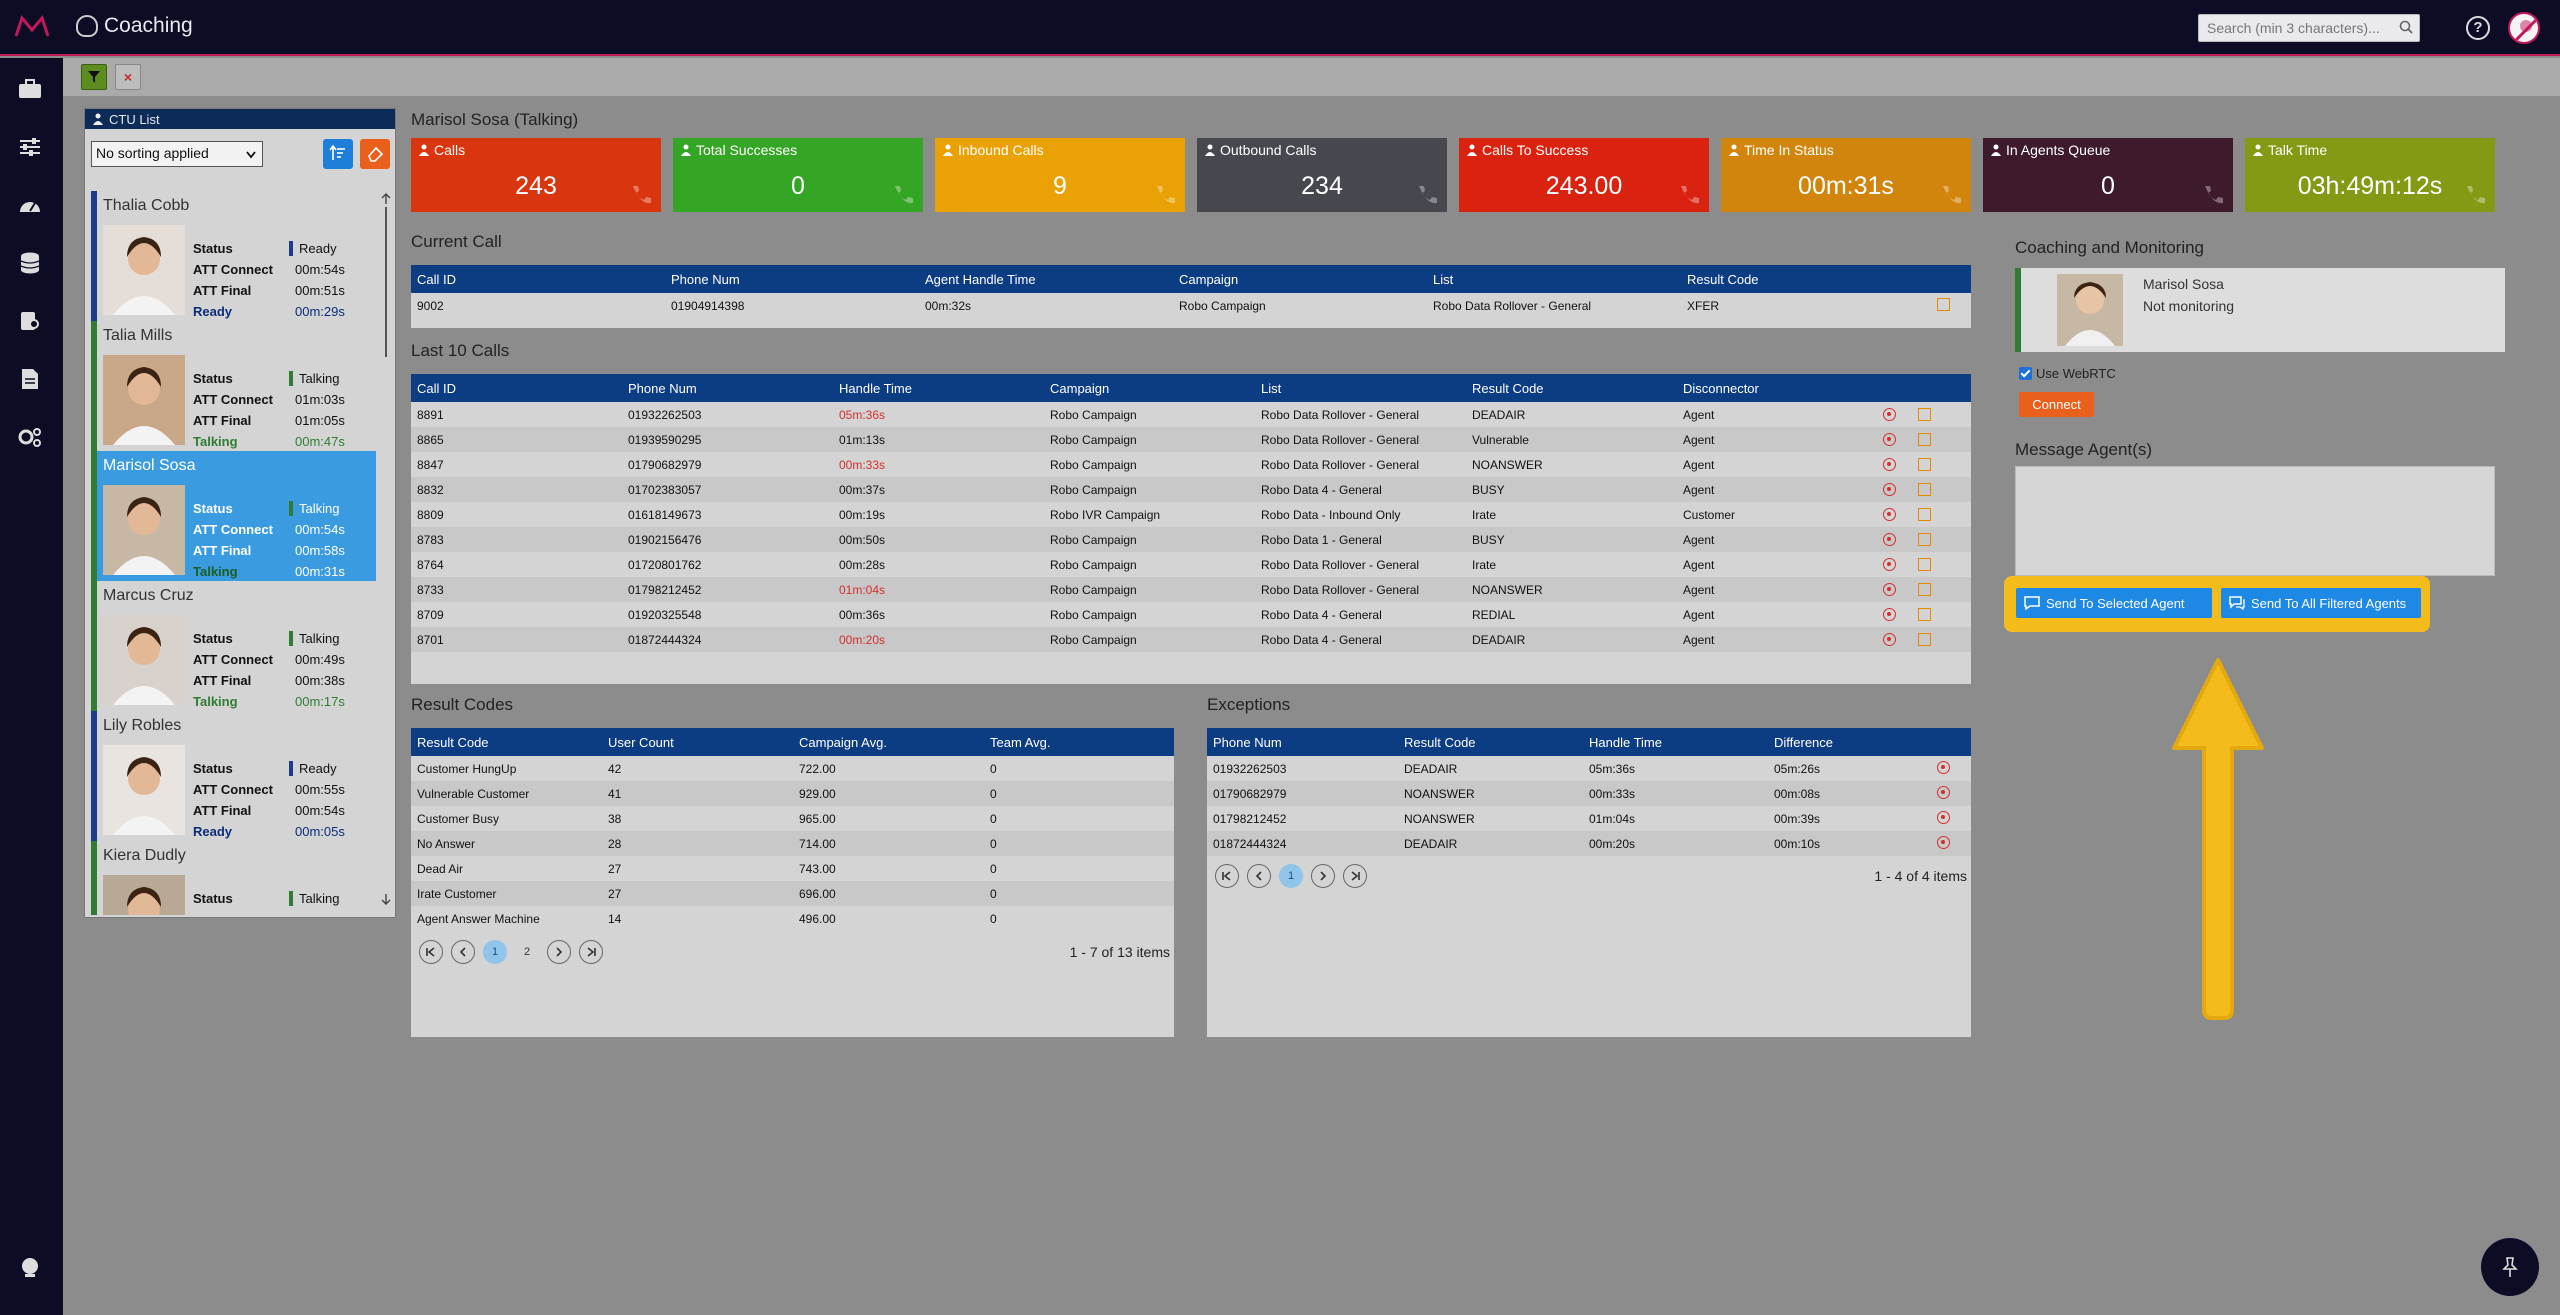 Image resolution: width=2560 pixels, height=1315 pixels. Describe the element at coordinates (30, 437) in the screenshot. I see `settings-icon` at that location.